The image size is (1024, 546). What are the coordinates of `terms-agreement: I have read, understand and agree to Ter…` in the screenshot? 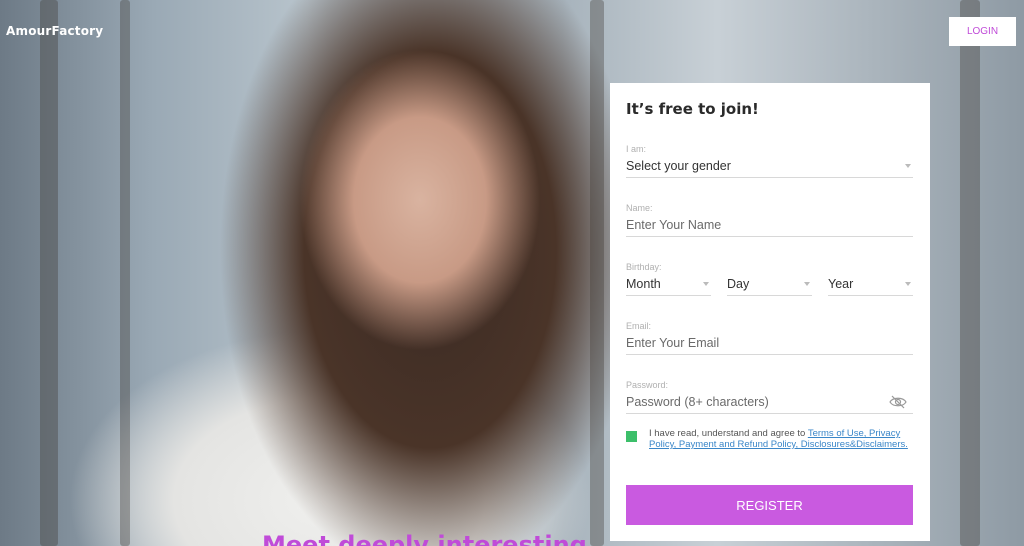 It's located at (771, 439).